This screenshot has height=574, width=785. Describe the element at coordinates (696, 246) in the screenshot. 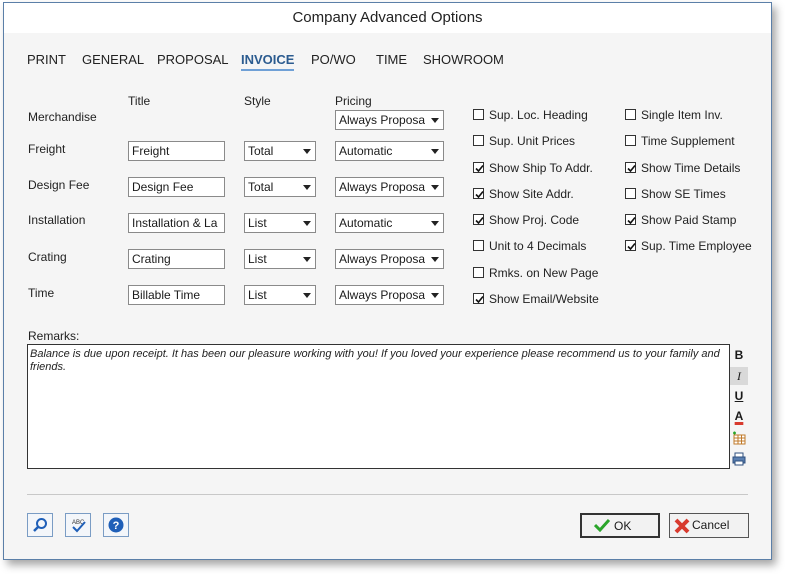

I see `option-label: Sup. Time Employee` at that location.